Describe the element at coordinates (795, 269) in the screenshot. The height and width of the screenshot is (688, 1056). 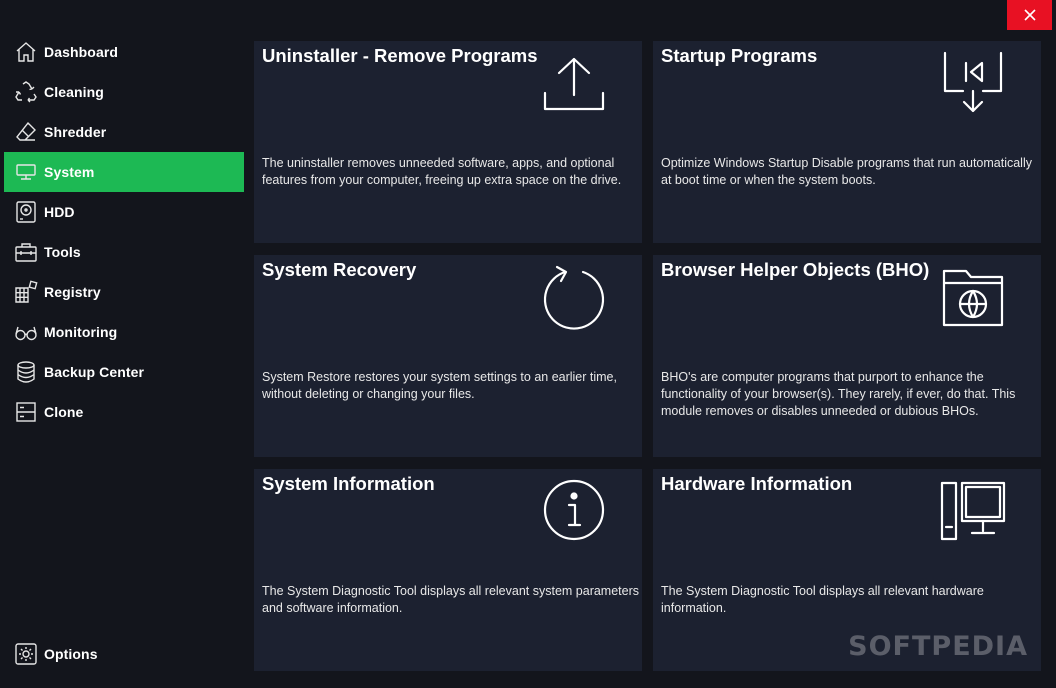
I see `card-title: Browser Helper Objects (BHO)` at that location.